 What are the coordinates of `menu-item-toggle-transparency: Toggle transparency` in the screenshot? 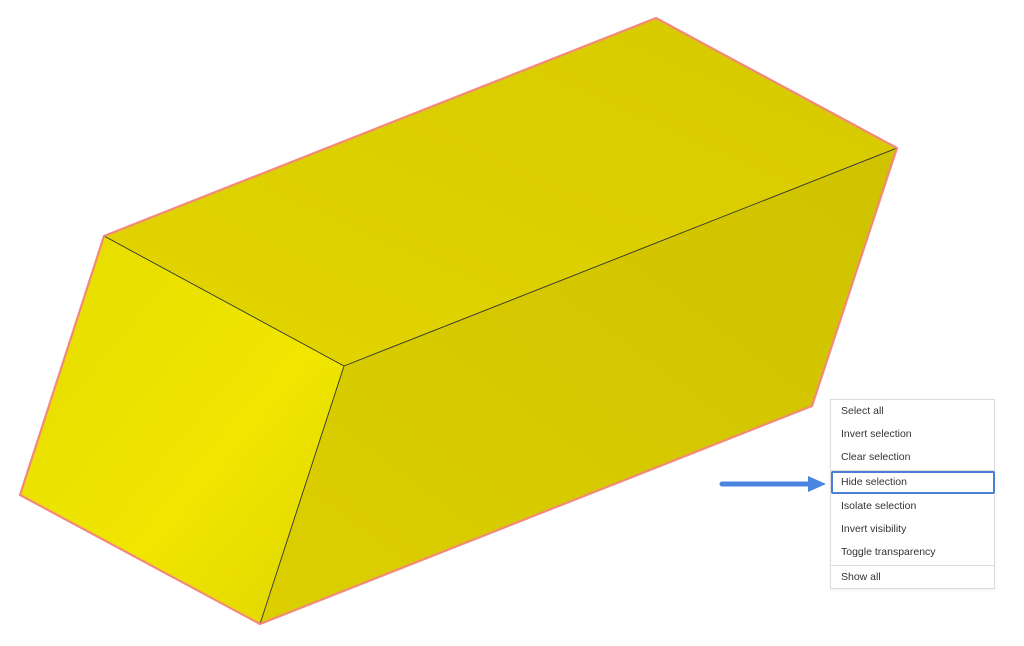 It's located at (912, 552).